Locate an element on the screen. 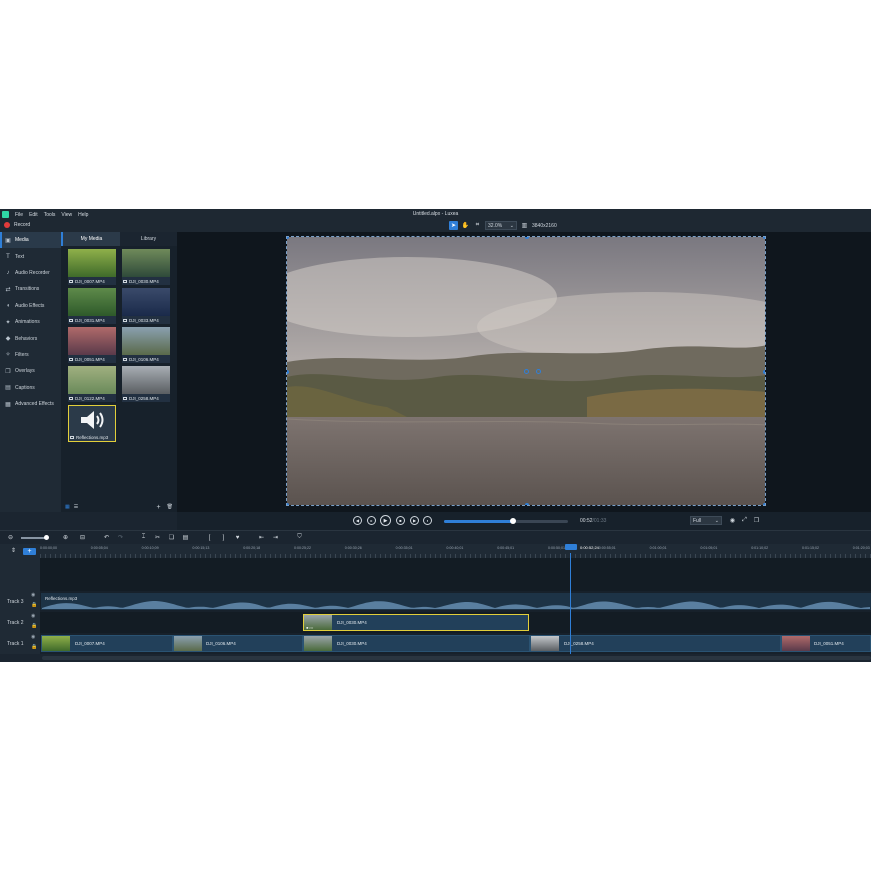  mark-in-icon: [ is located at coordinates (209, 537).